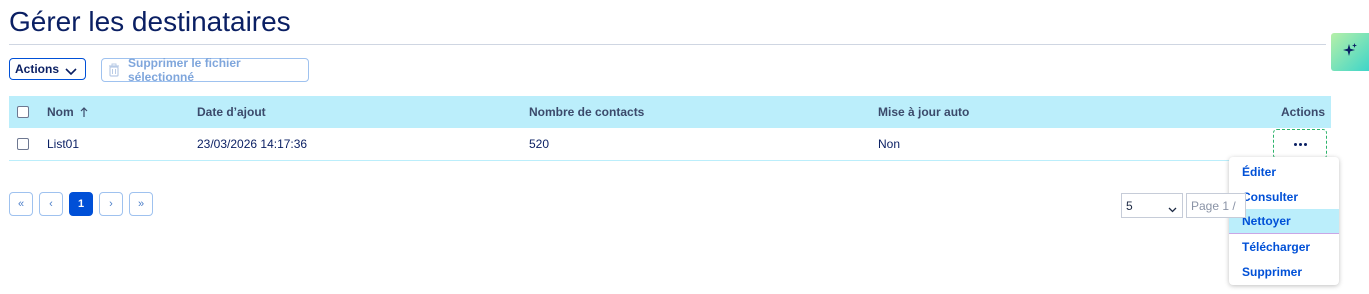  I want to click on arrow-up-icon, so click(84, 112).